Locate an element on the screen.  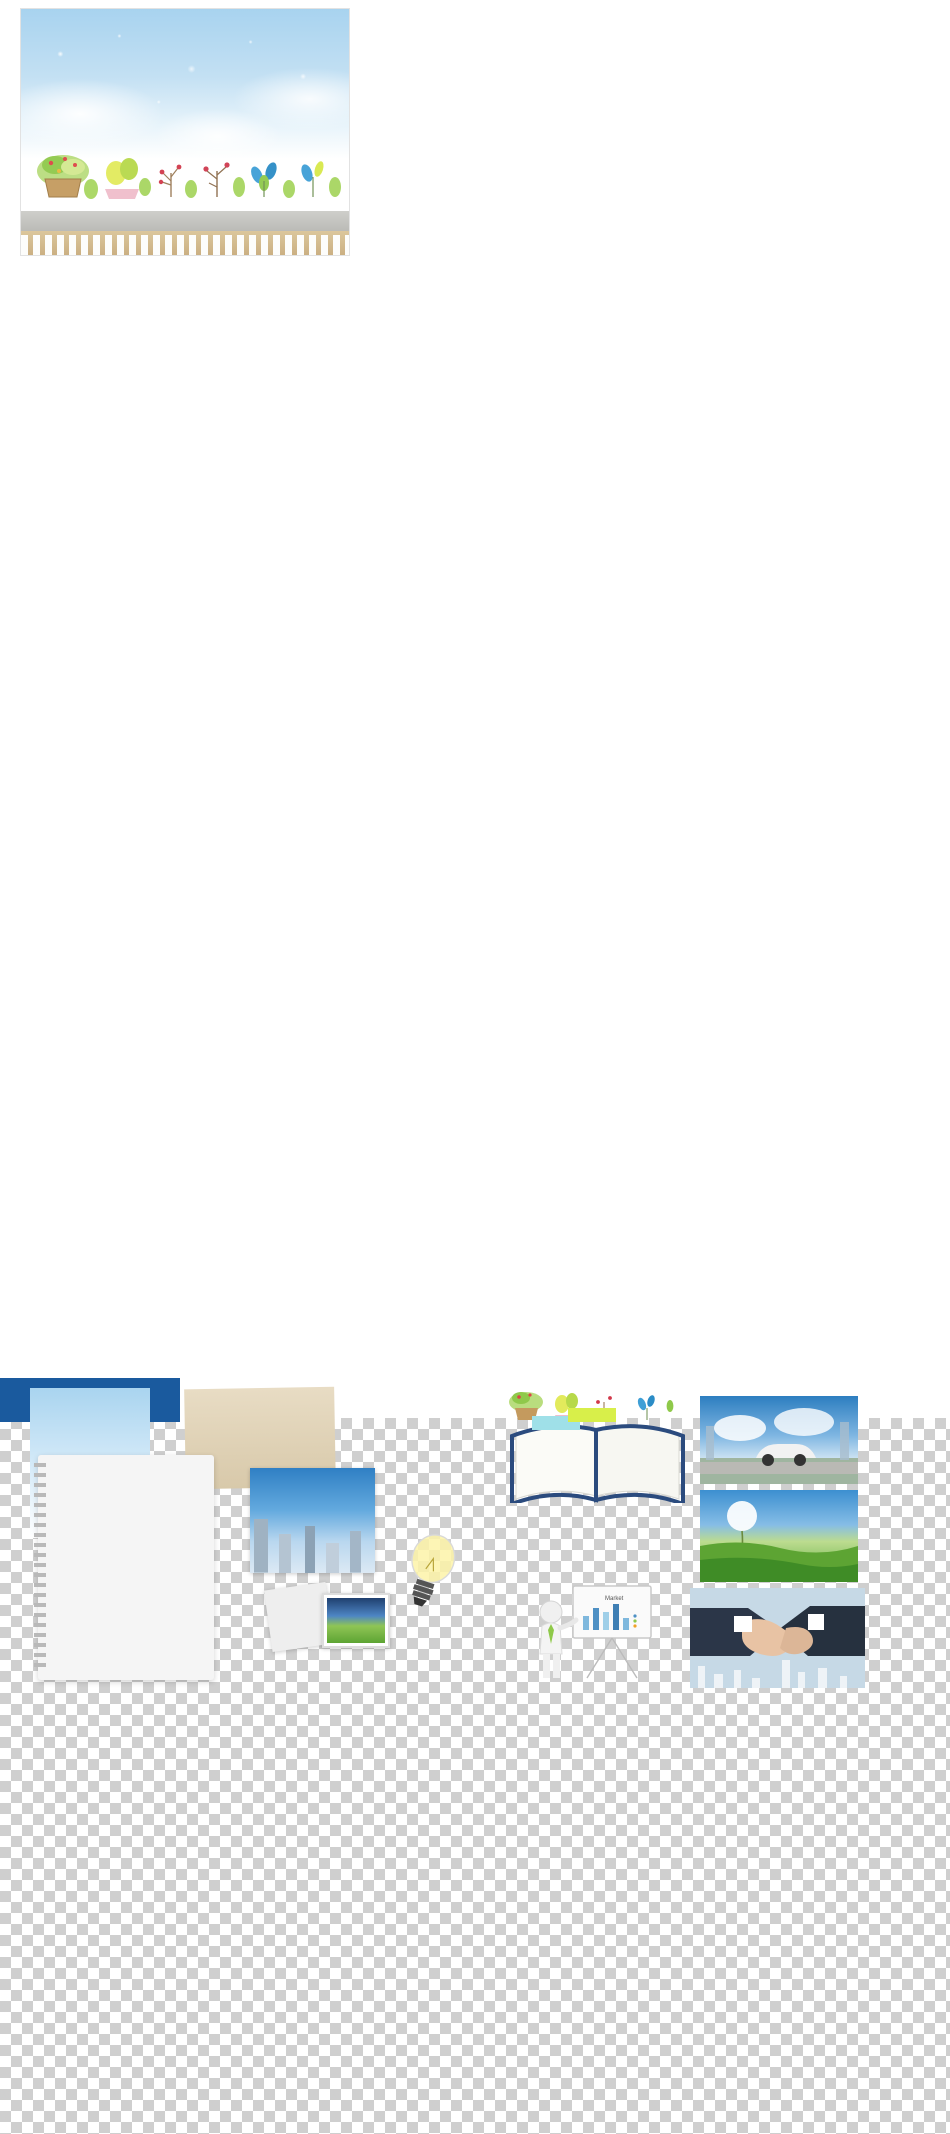
hero-title-slide is located at coordinates (185, 132).